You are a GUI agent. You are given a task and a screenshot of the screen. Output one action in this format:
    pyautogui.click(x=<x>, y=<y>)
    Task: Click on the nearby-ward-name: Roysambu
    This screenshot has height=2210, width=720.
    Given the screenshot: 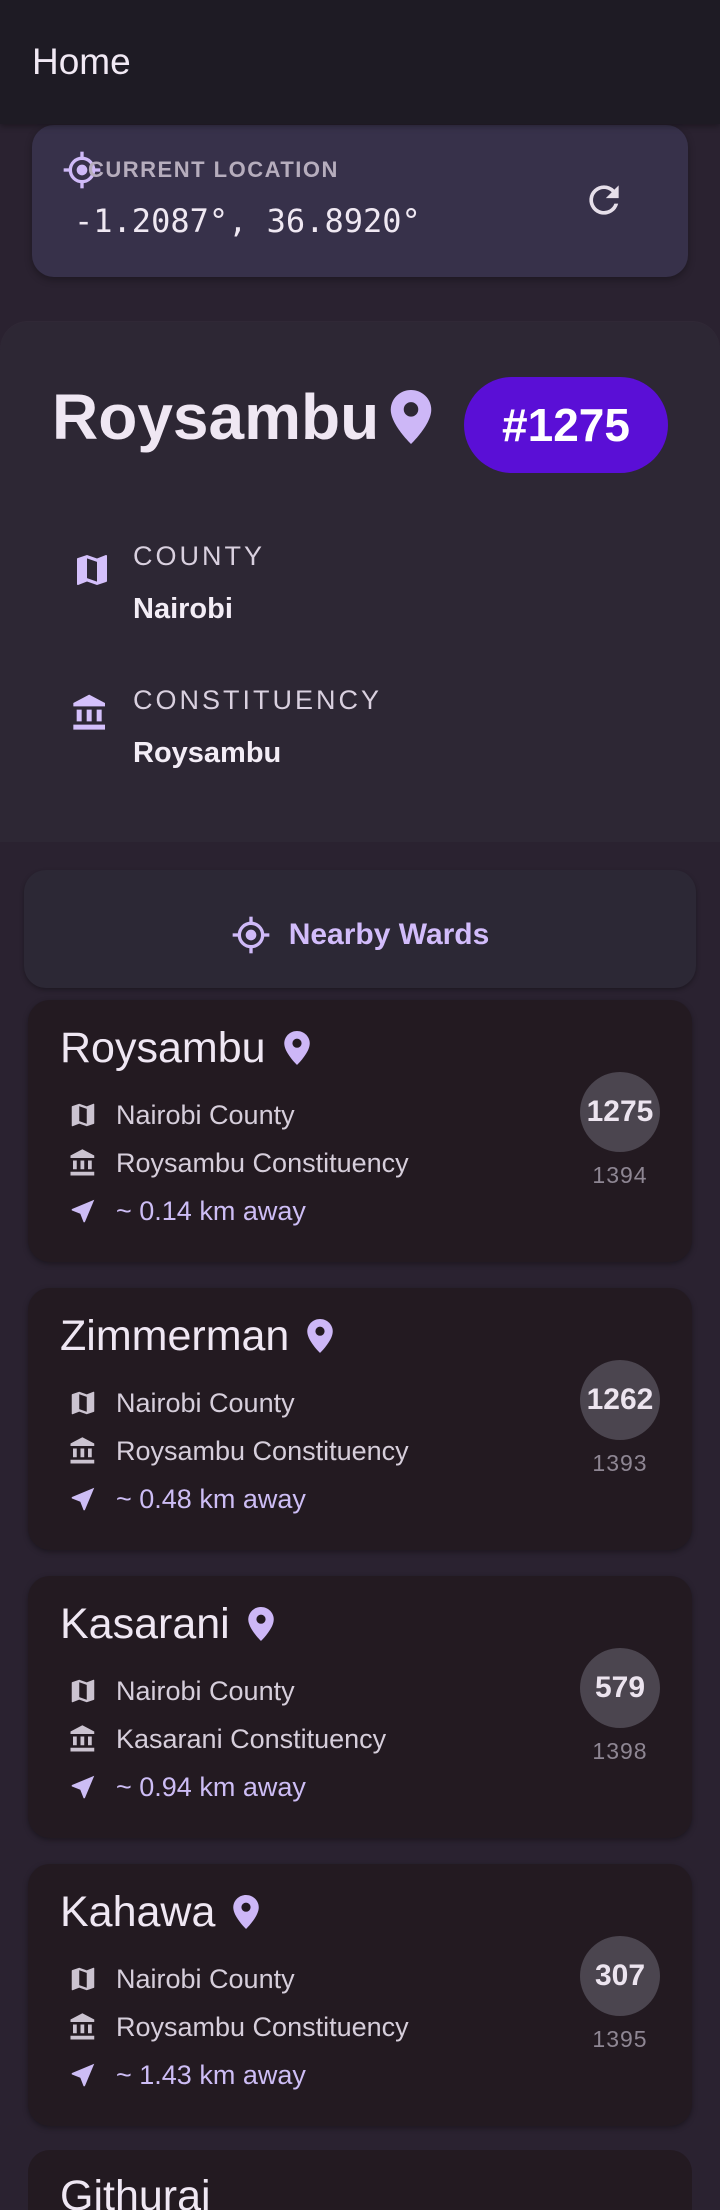 What is the action you would take?
    pyautogui.click(x=163, y=1048)
    